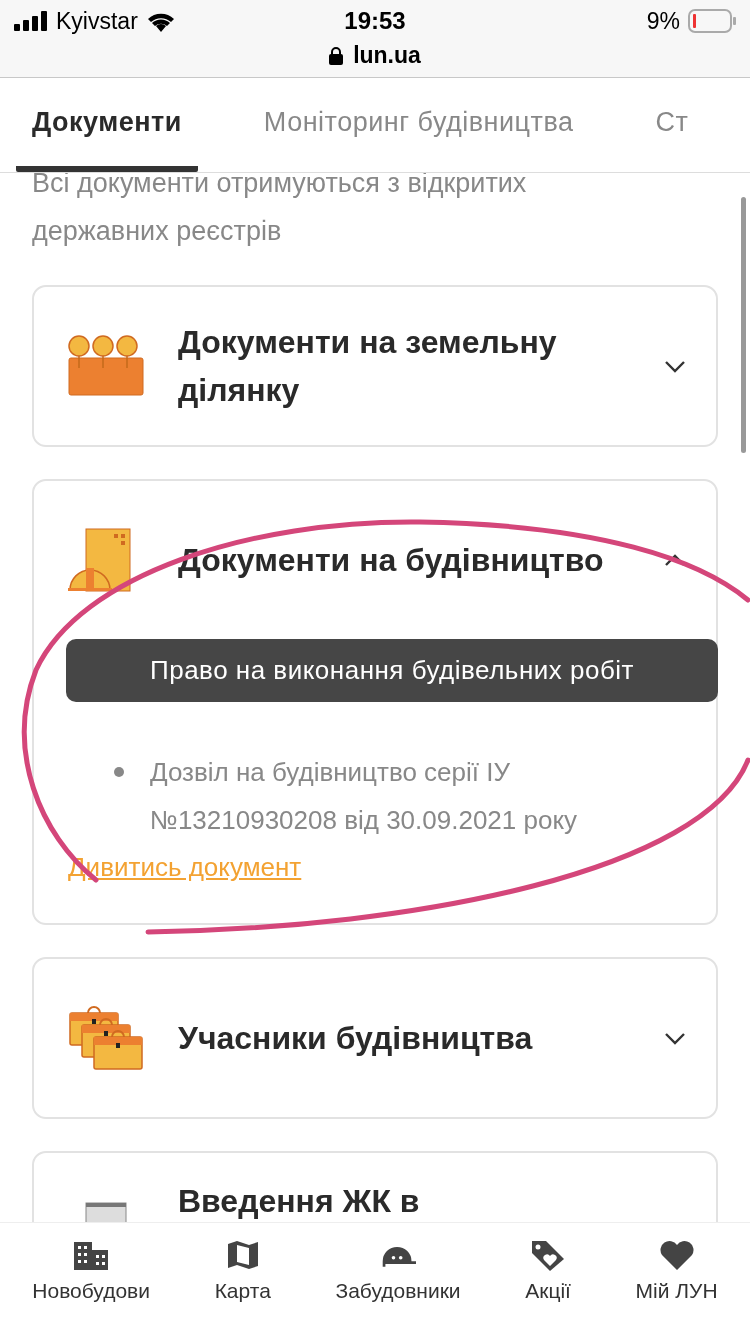 The image size is (750, 1334). I want to click on briefcases-icon, so click(106, 1038).